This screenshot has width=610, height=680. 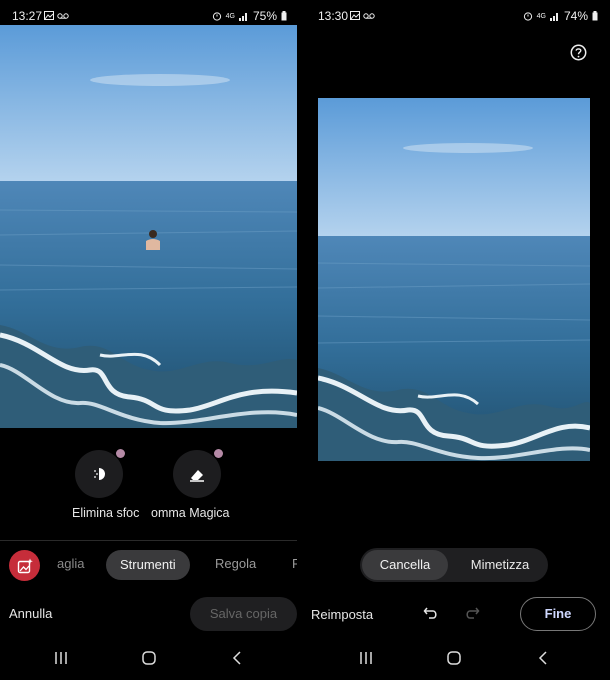 What do you see at coordinates (243, 614) in the screenshot?
I see `save-copy-button: Salva copia` at bounding box center [243, 614].